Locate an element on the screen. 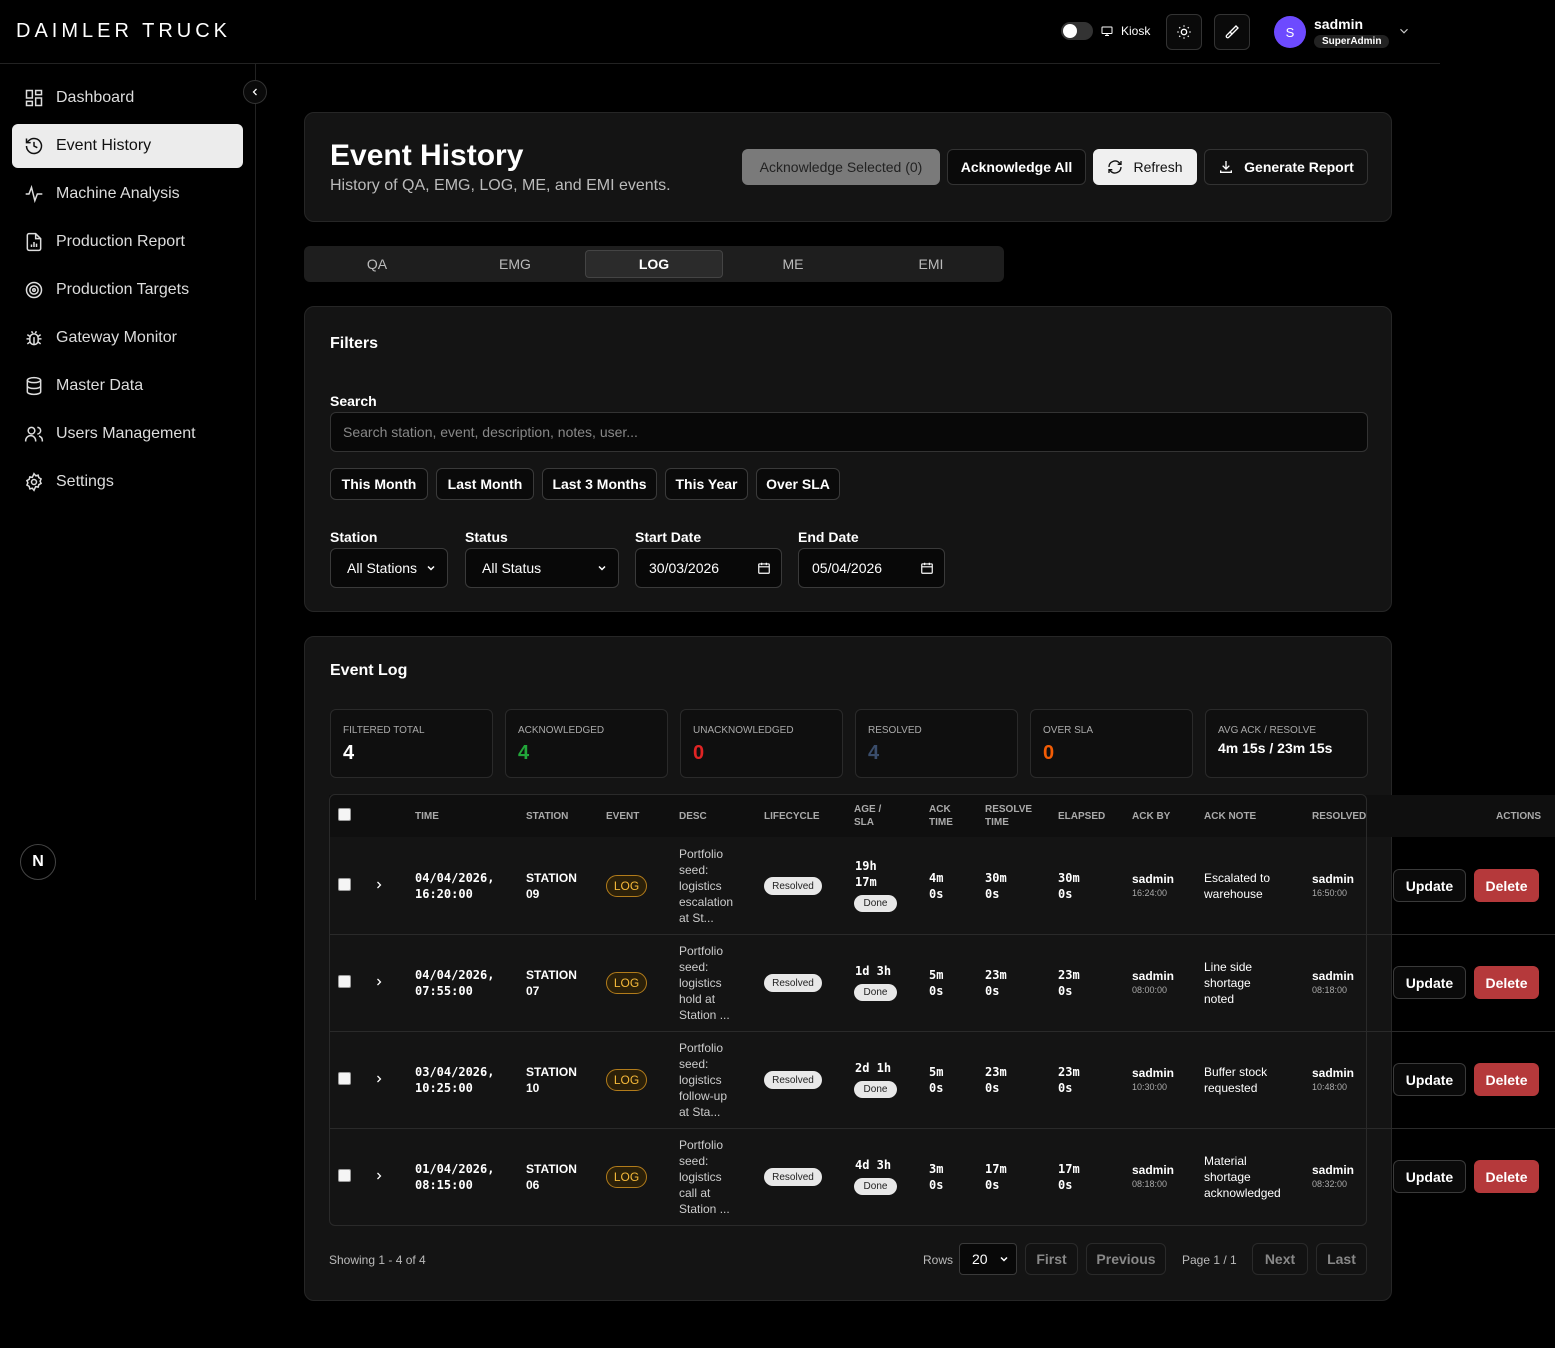 The width and height of the screenshot is (1555, 1348). sun-icon is located at coordinates (1184, 32).